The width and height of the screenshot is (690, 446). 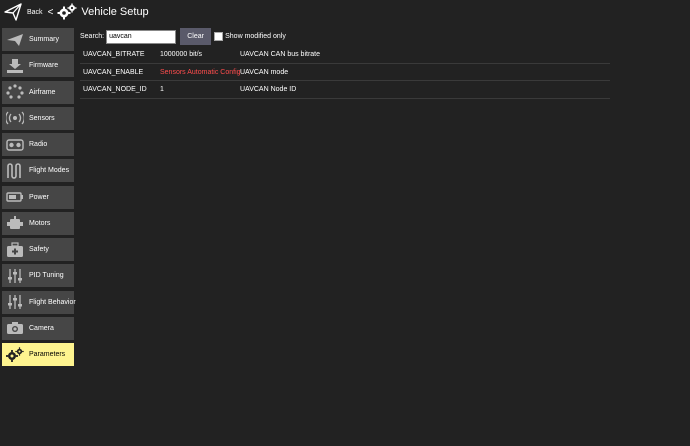 What do you see at coordinates (196, 36) in the screenshot?
I see `clear-button: Clear` at bounding box center [196, 36].